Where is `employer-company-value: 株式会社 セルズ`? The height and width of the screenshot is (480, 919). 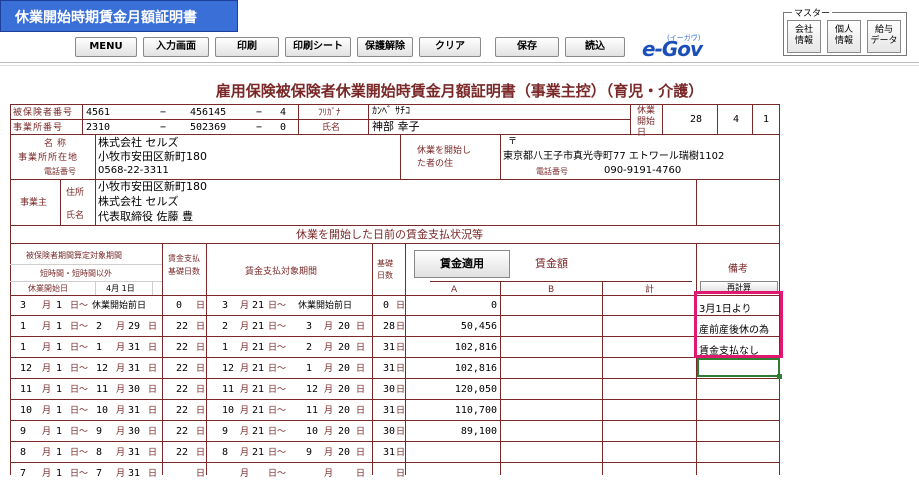
employer-company-value: 株式会社 セルズ is located at coordinates (138, 202).